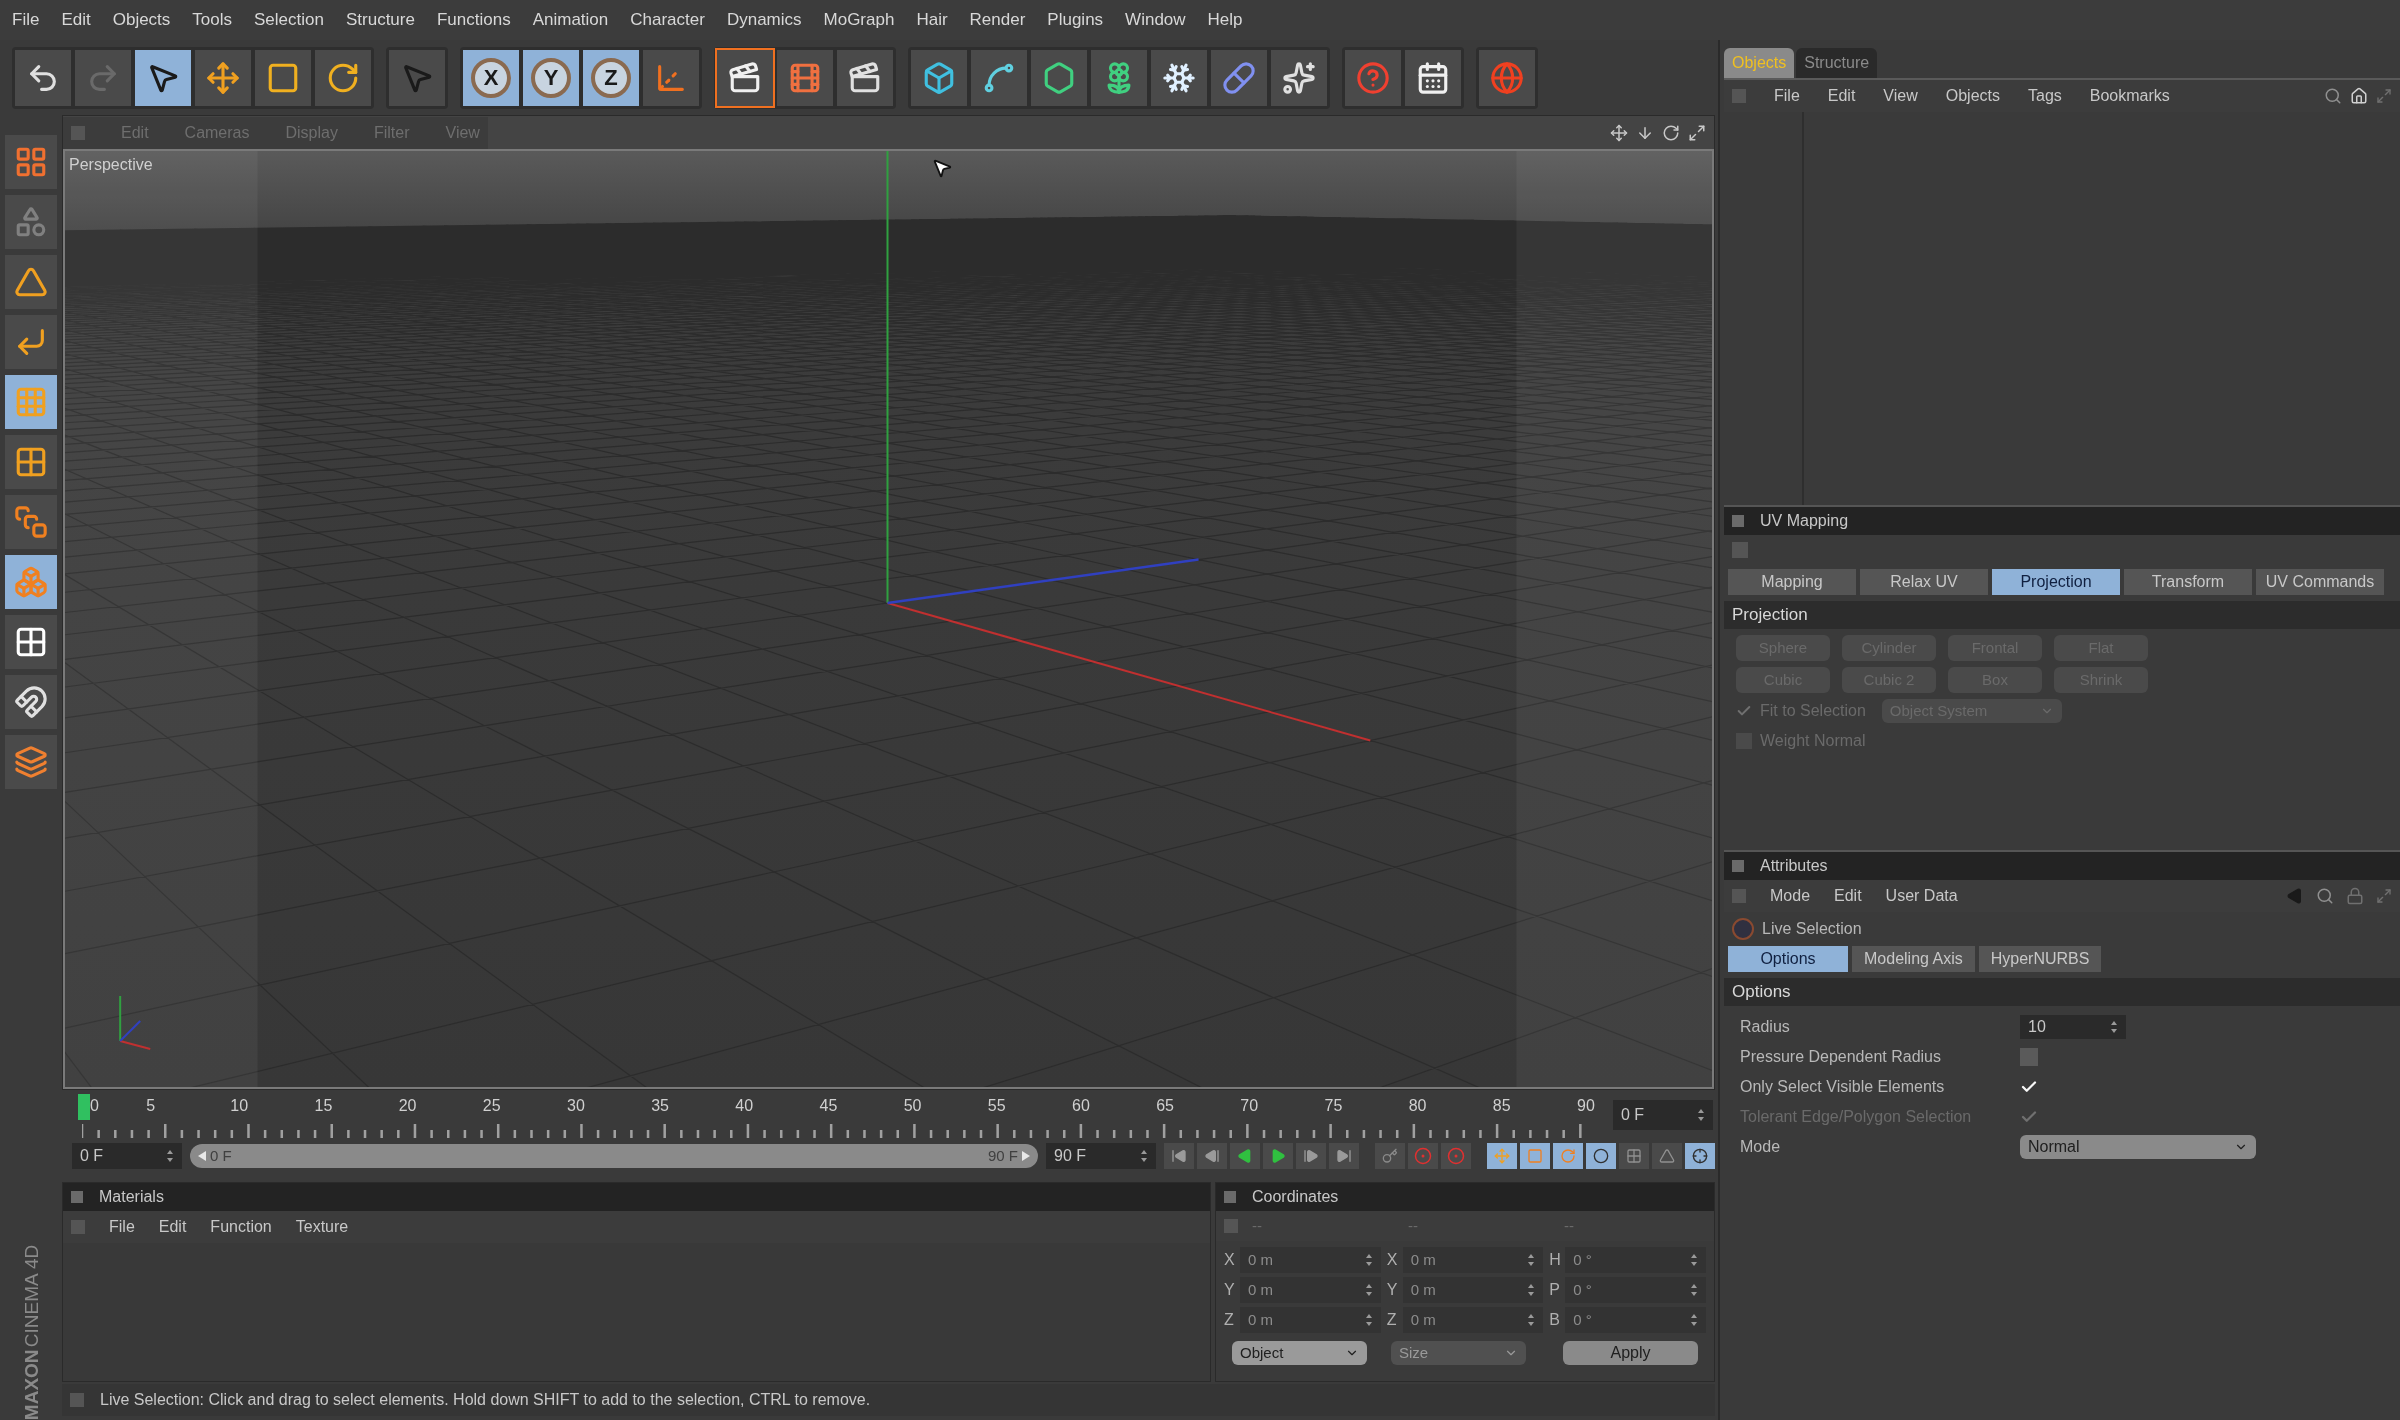  What do you see at coordinates (611, 77) in the screenshot?
I see `axis-lock-button: Z` at bounding box center [611, 77].